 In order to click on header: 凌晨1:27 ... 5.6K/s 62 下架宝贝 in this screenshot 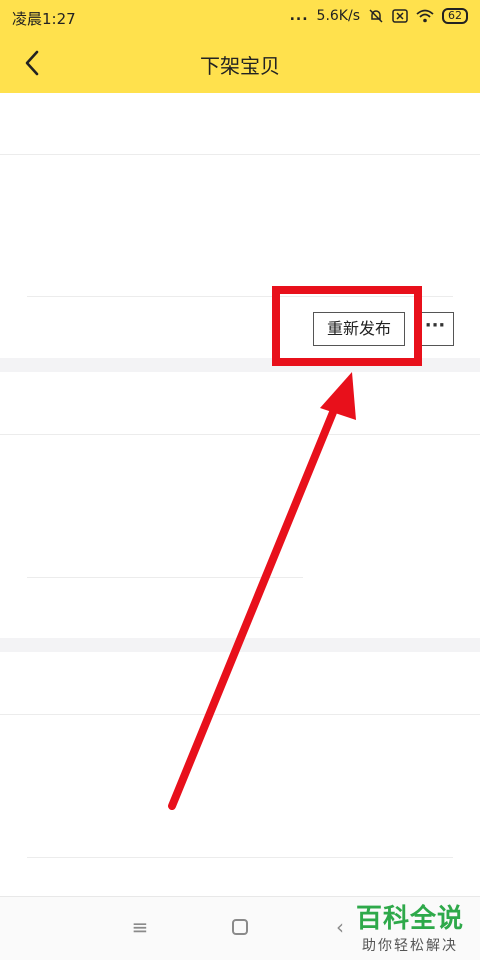, I will do `click(240, 46)`.